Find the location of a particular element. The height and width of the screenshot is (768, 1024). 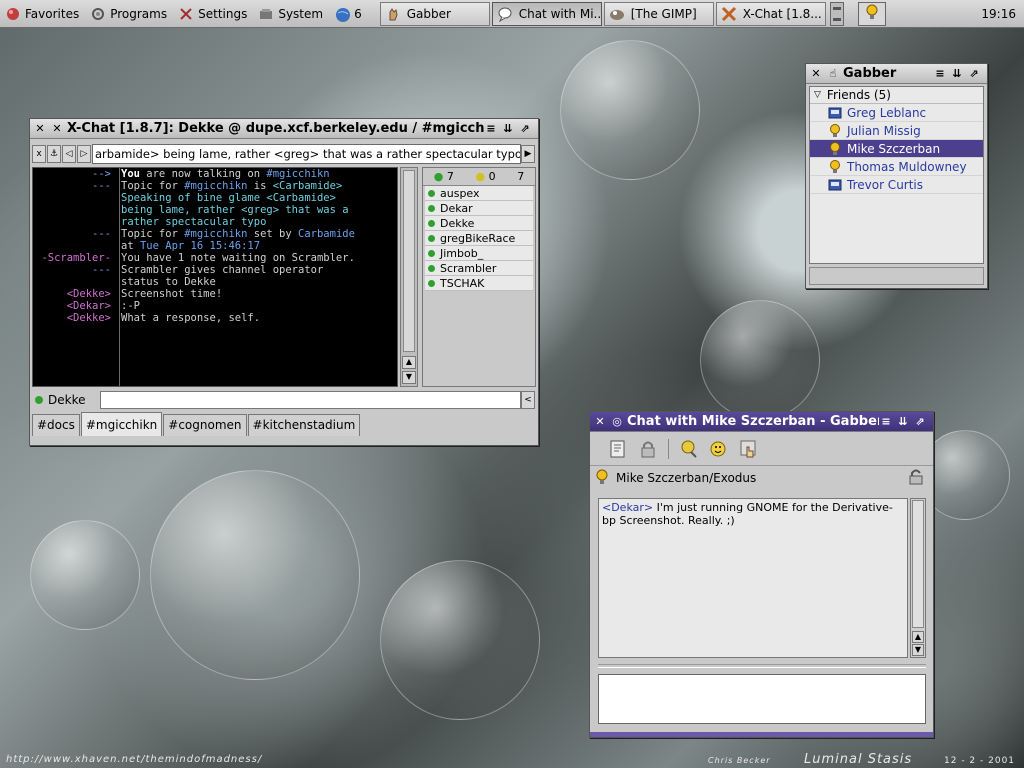

contact-item: Julian Missig is located at coordinates (896, 131).